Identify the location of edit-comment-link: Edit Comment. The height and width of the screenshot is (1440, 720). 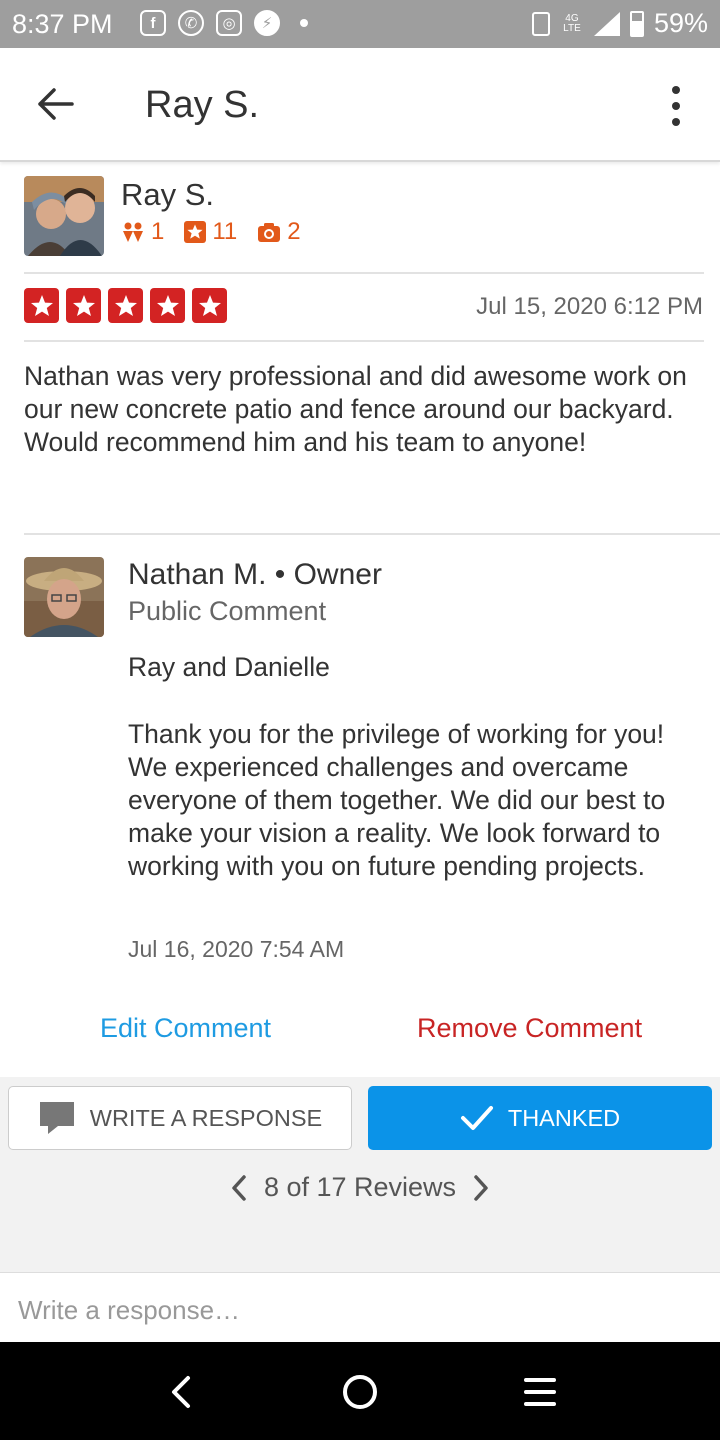
(185, 1028).